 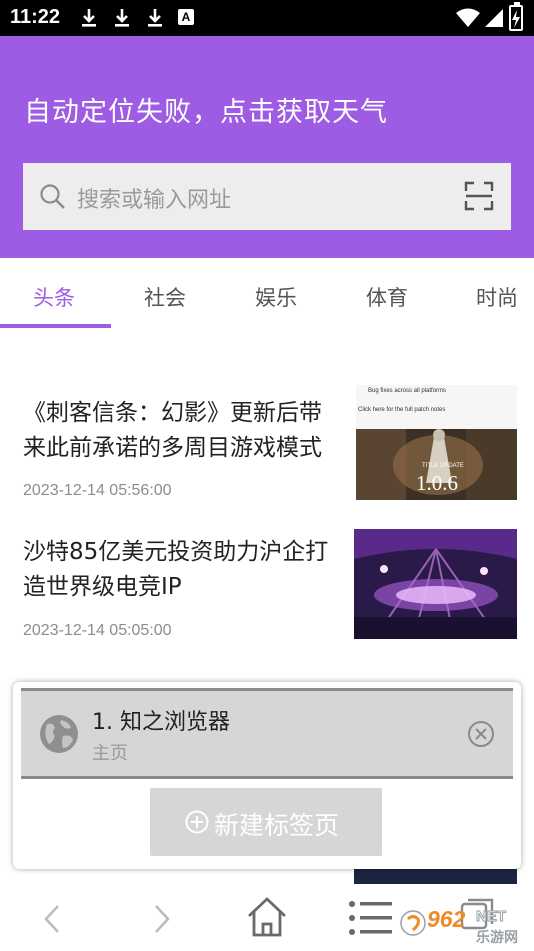 I want to click on news-thumbnail, so click(x=435, y=584).